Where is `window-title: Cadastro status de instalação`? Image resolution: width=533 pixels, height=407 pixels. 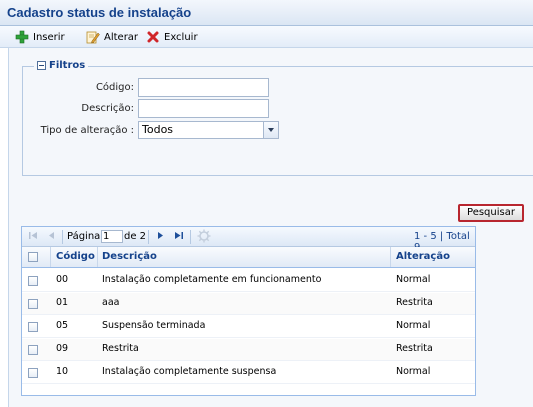 window-title: Cadastro status de instalação is located at coordinates (99, 12).